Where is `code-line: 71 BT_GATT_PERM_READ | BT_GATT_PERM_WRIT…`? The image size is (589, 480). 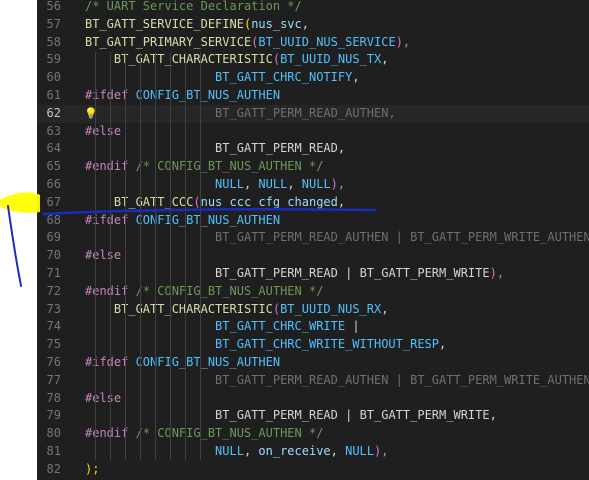
code-line: 71 BT_GATT_PERM_READ | BT_GATT_PERM_WRIT… is located at coordinates (313, 274).